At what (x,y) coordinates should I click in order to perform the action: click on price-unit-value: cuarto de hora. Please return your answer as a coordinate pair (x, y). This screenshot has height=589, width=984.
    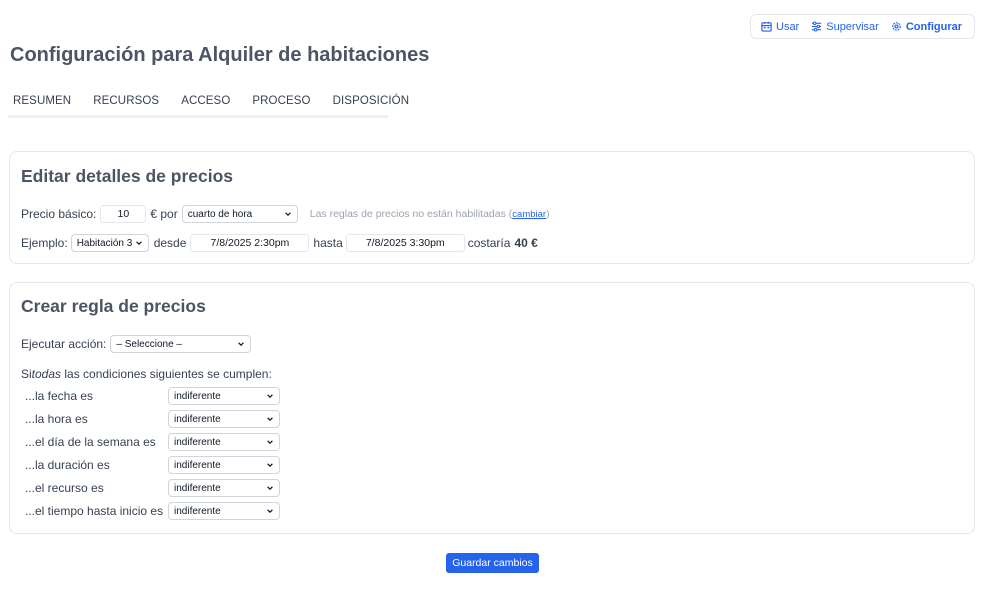
    Looking at the image, I should click on (220, 214).